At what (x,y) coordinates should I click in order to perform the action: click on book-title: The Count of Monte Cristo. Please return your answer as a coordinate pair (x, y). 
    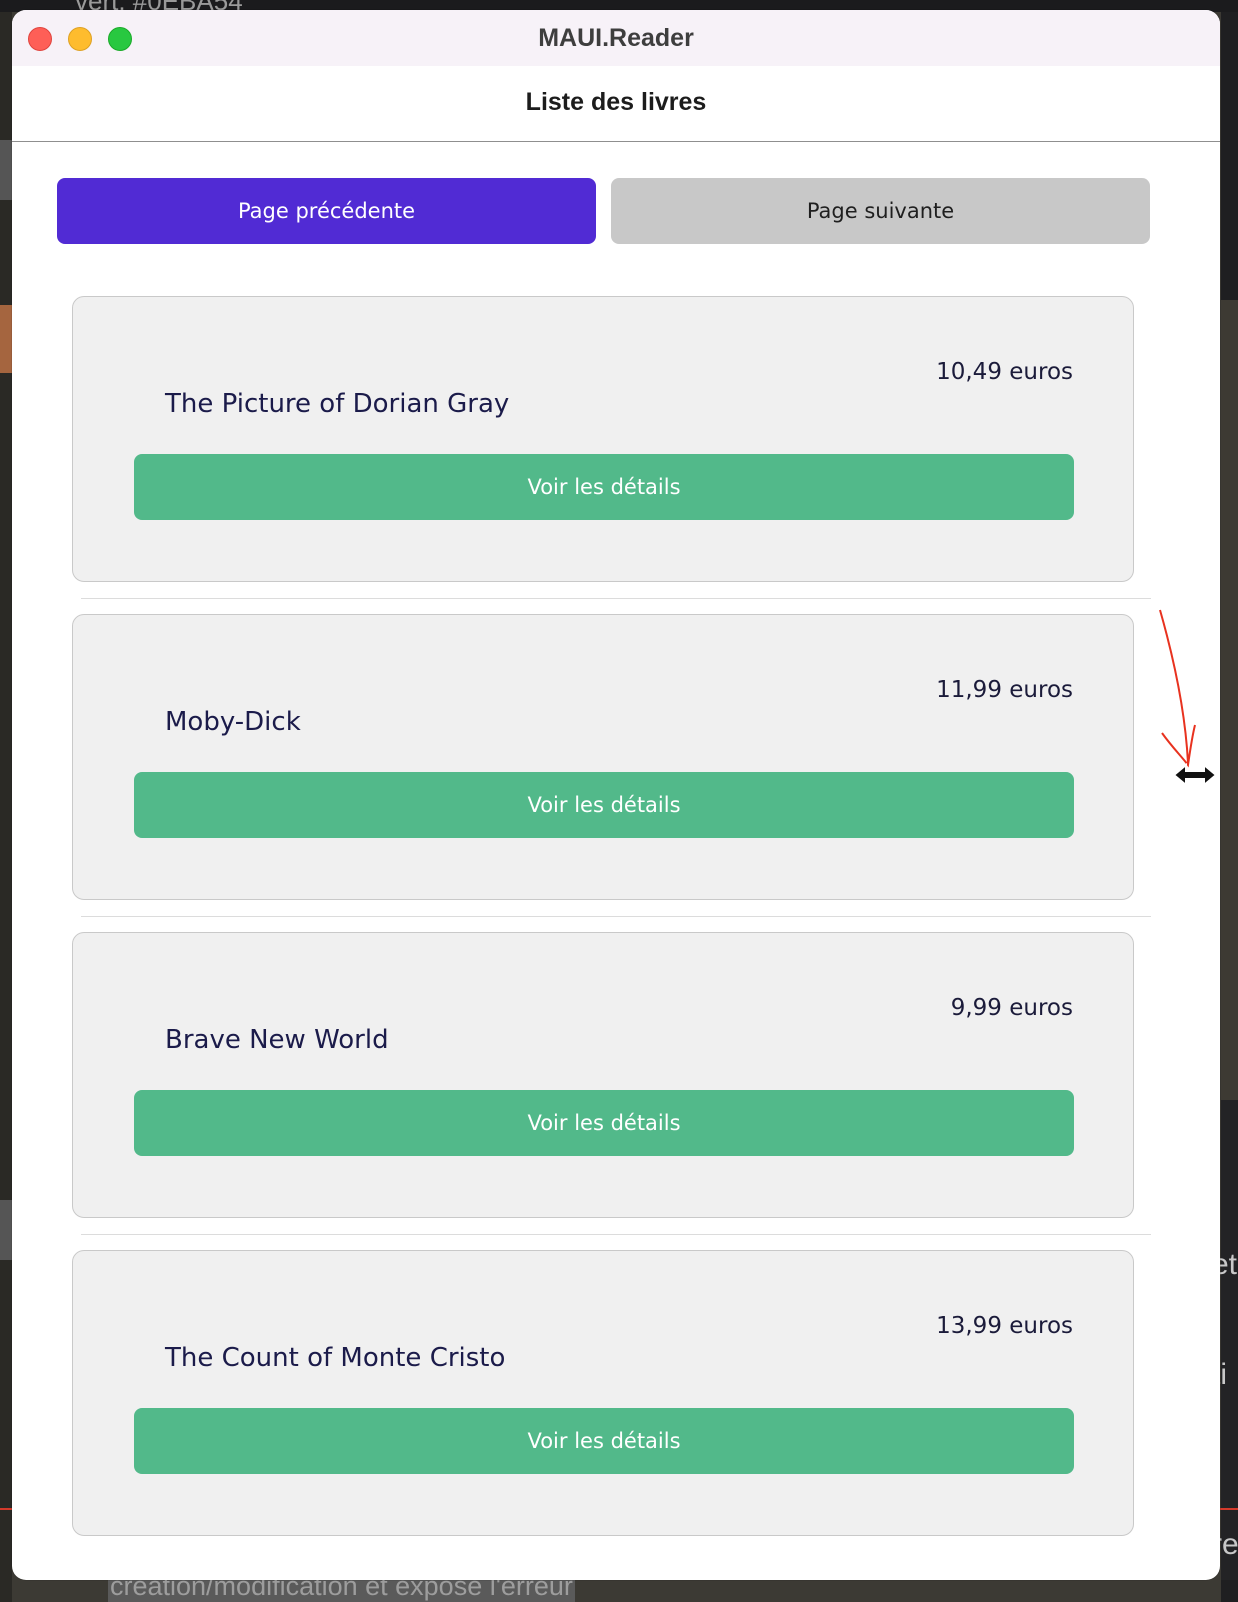
    Looking at the image, I should click on (335, 1358).